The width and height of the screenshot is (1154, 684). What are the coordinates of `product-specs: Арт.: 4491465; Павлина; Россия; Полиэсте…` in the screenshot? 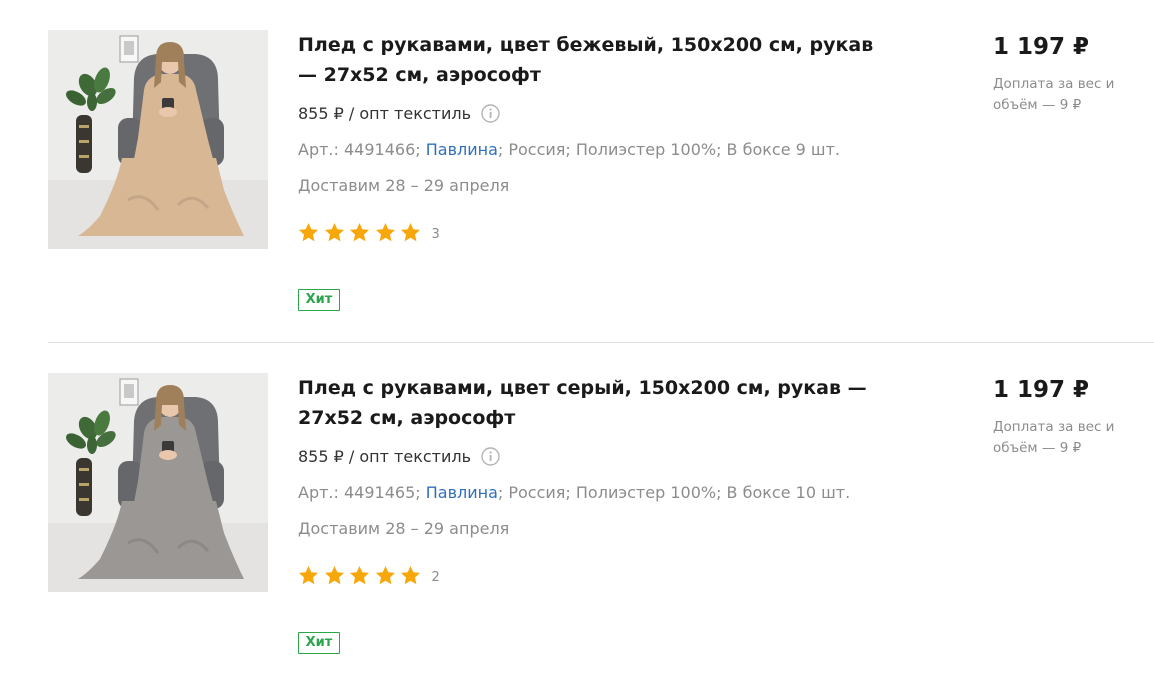 It's located at (574, 493).